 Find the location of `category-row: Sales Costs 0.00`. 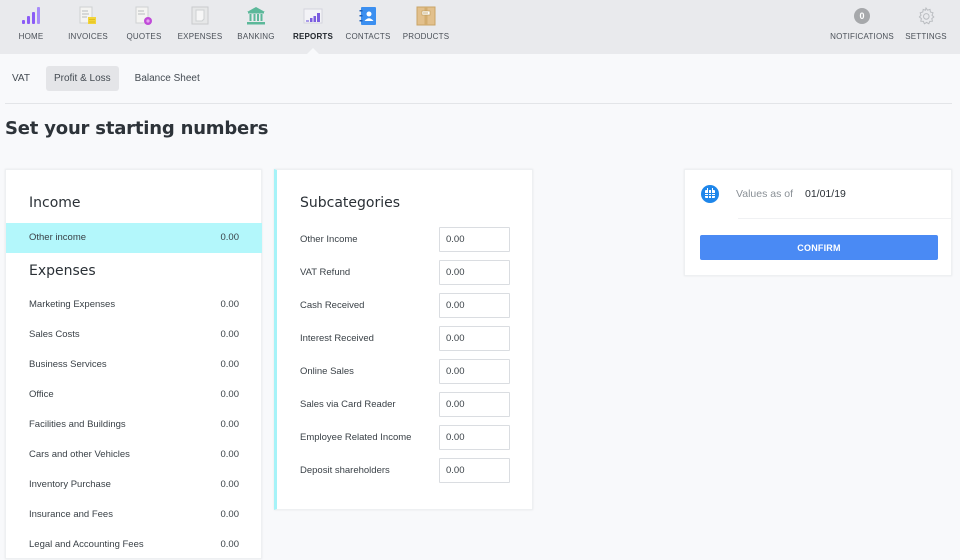

category-row: Sales Costs 0.00 is located at coordinates (134, 335).